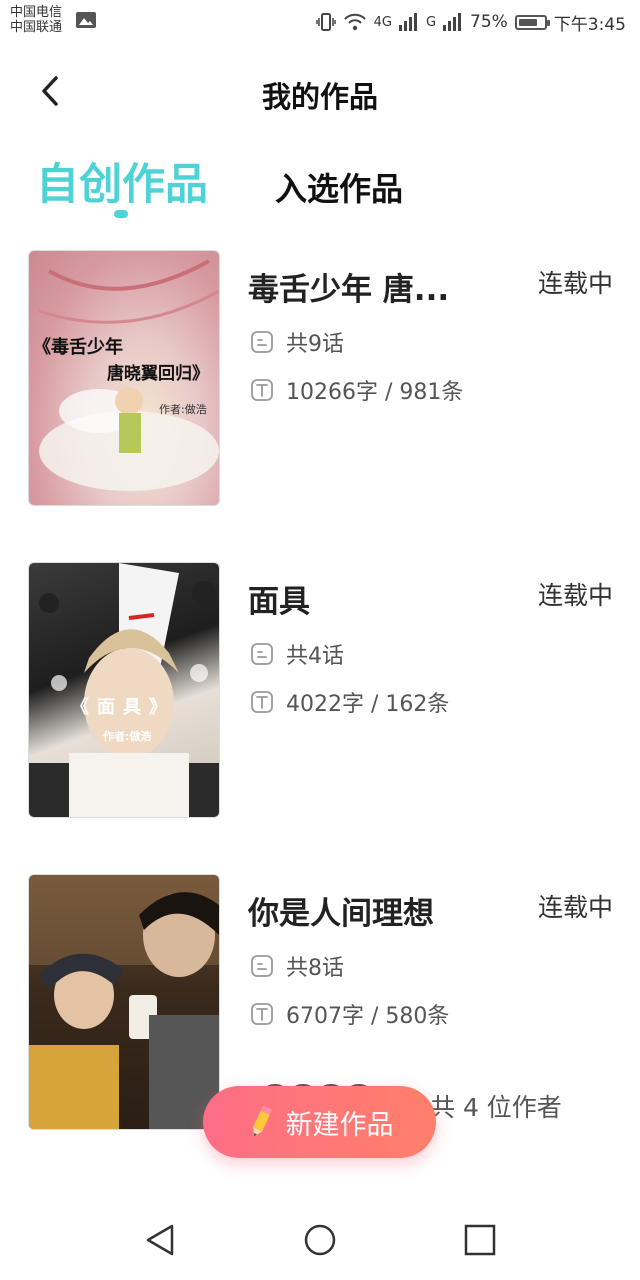  What do you see at coordinates (86, 20) in the screenshot?
I see `image-notification-icon` at bounding box center [86, 20].